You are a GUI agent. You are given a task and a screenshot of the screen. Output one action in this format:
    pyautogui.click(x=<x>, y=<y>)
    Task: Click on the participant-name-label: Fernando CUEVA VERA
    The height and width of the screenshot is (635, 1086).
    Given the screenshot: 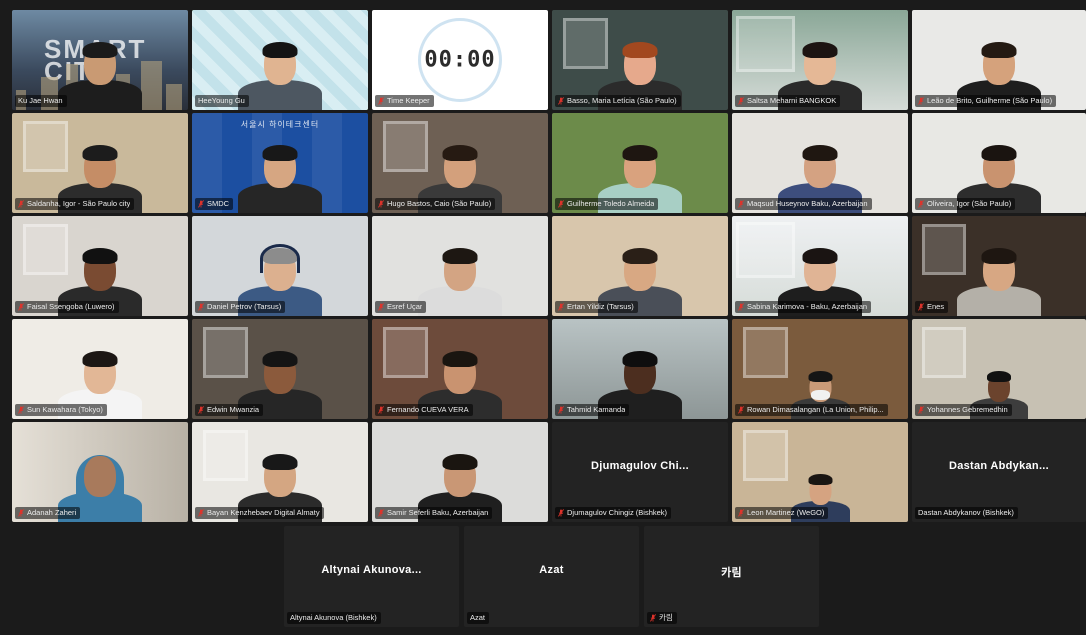 What is the action you would take?
    pyautogui.click(x=424, y=410)
    